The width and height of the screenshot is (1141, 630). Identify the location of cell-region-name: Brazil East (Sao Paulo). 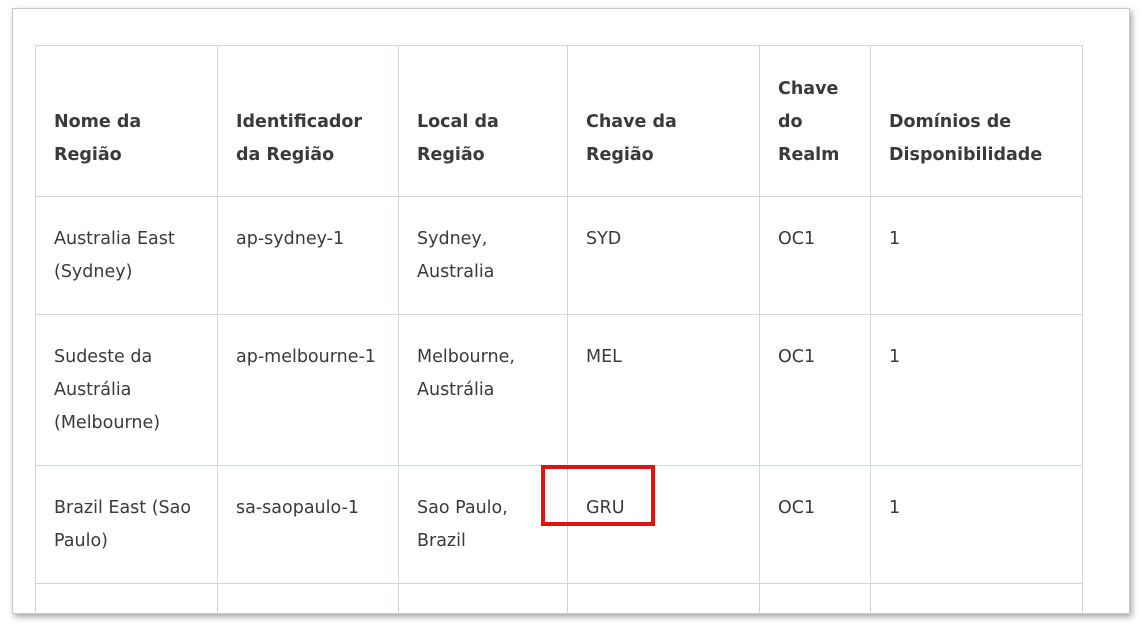
(126, 524).